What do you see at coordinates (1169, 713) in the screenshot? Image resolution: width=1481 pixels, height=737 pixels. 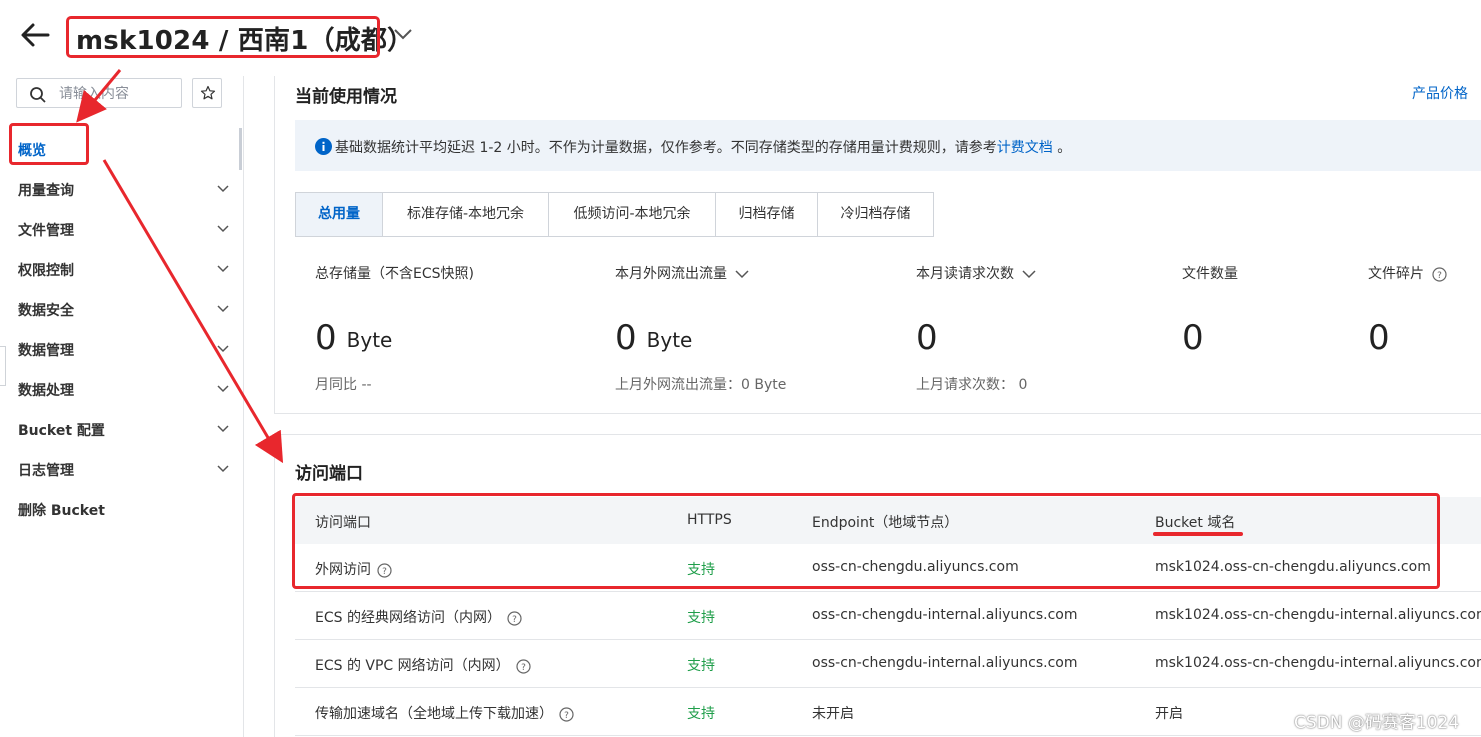 I see `enable-acceleration-link: 开启` at bounding box center [1169, 713].